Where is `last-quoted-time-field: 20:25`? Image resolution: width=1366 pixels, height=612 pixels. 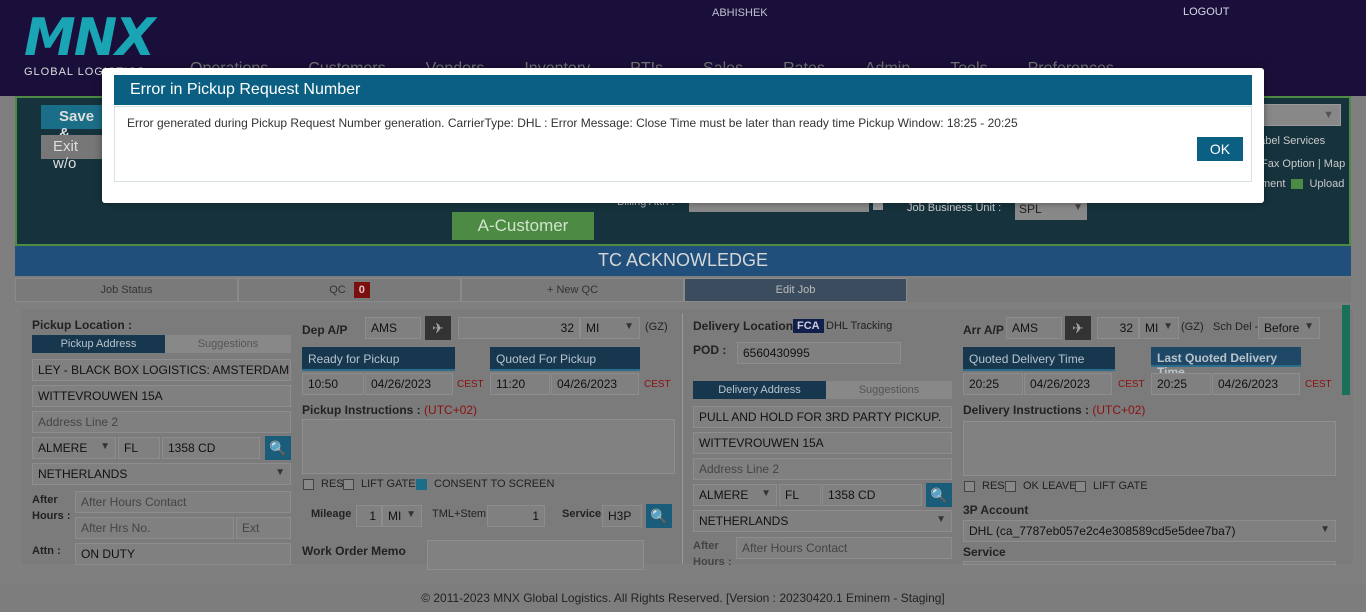
last-quoted-time-field: 20:25 is located at coordinates (1181, 384).